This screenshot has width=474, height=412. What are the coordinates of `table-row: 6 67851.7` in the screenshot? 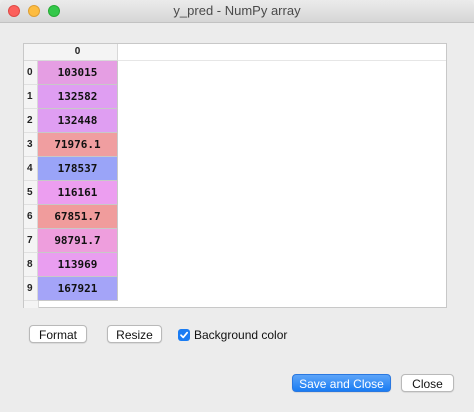 It's located at (71, 217).